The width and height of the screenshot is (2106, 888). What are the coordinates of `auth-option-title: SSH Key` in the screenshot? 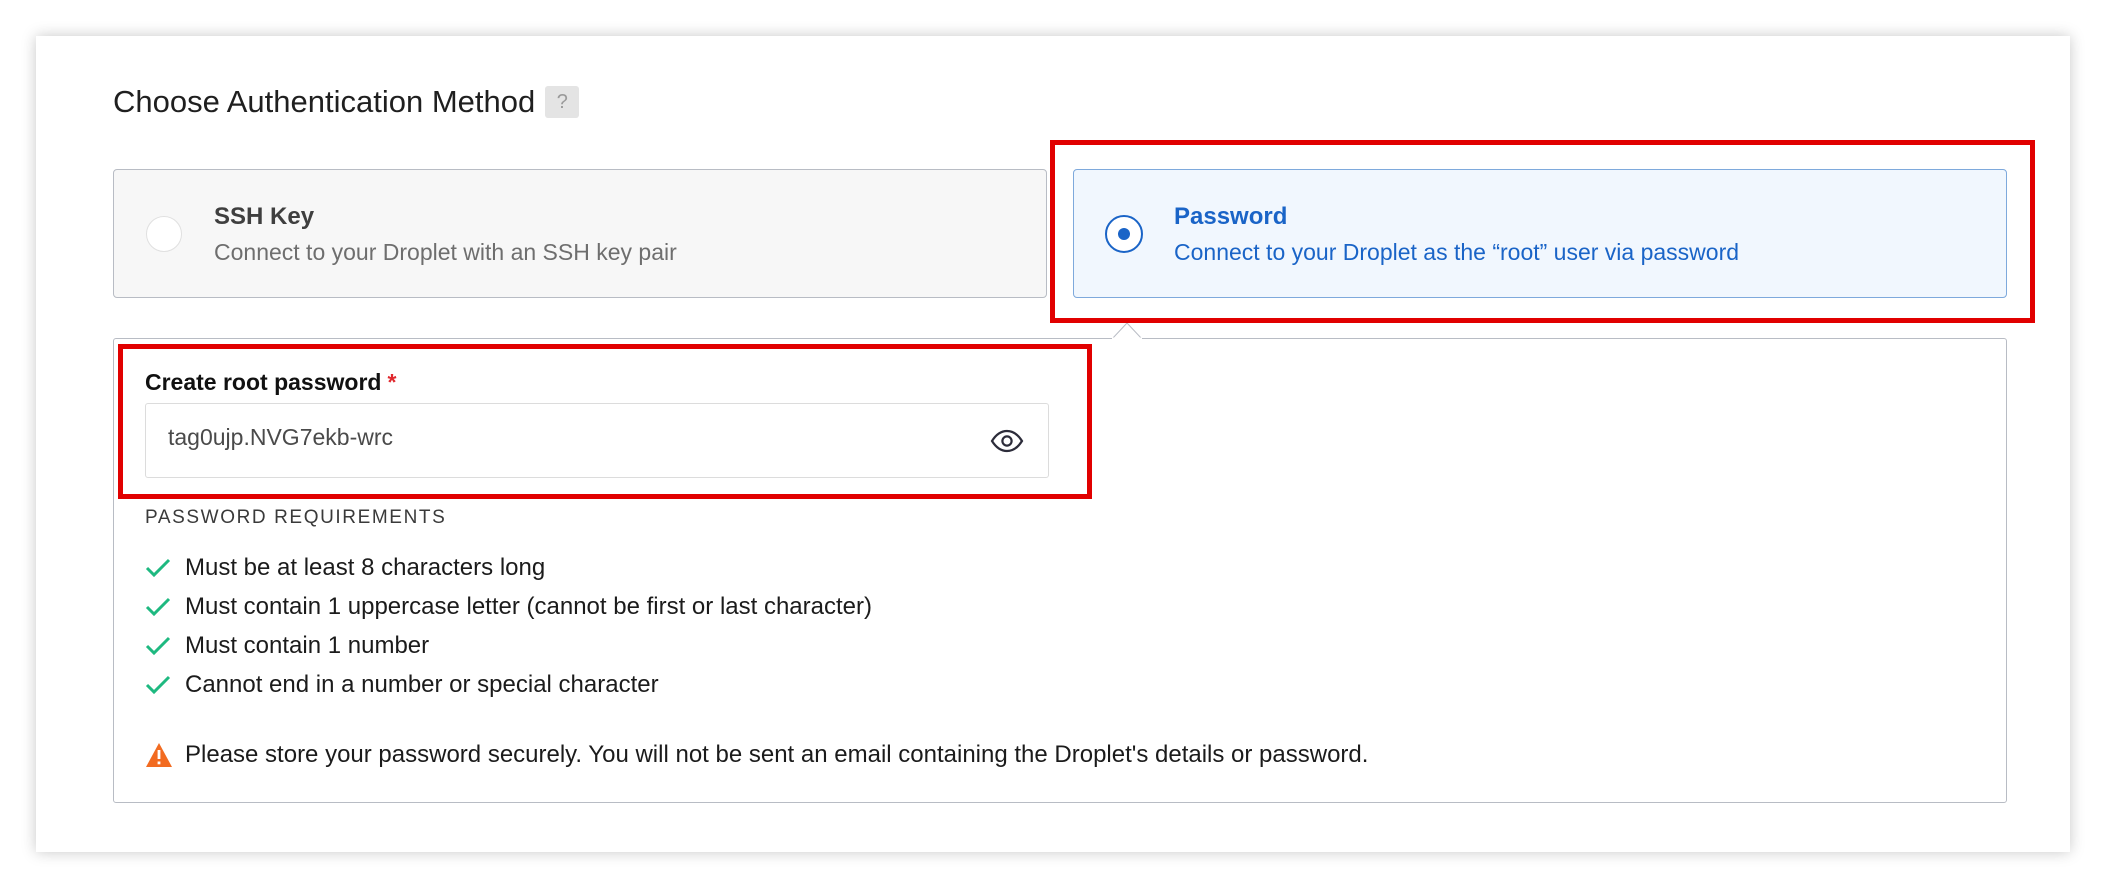 It's located at (264, 216).